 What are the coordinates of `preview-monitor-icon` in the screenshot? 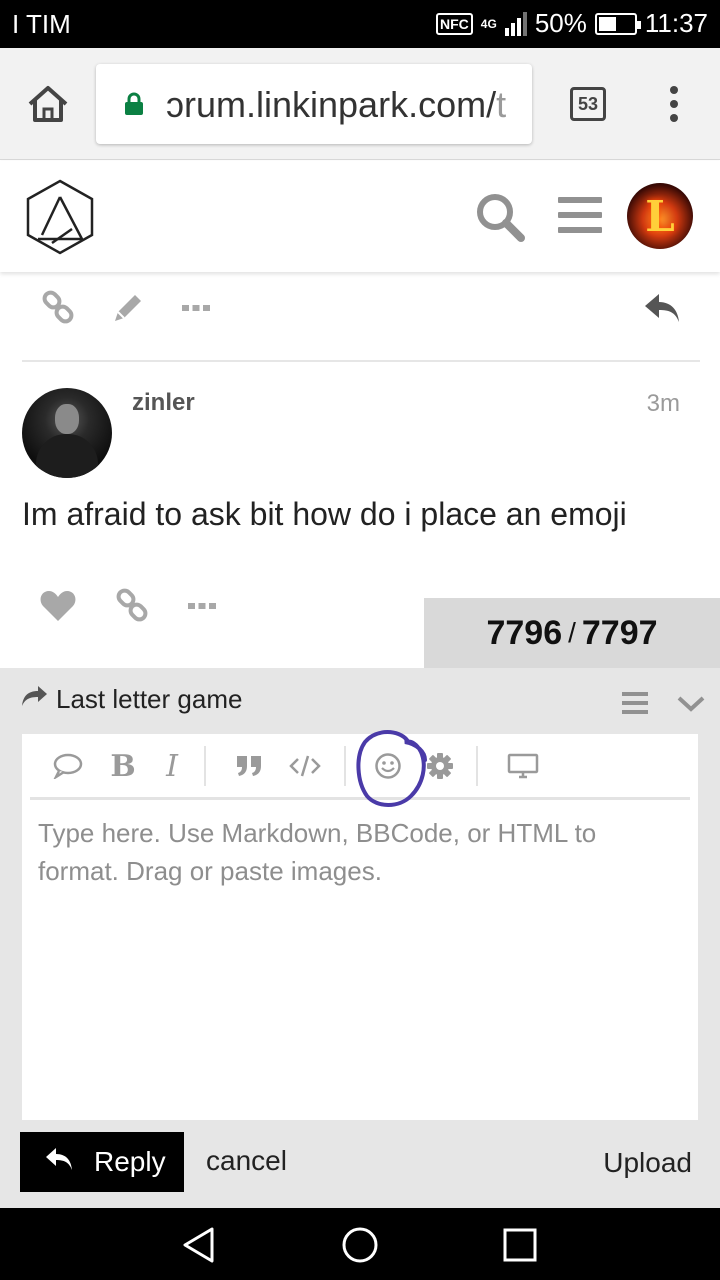 It's located at (523, 766).